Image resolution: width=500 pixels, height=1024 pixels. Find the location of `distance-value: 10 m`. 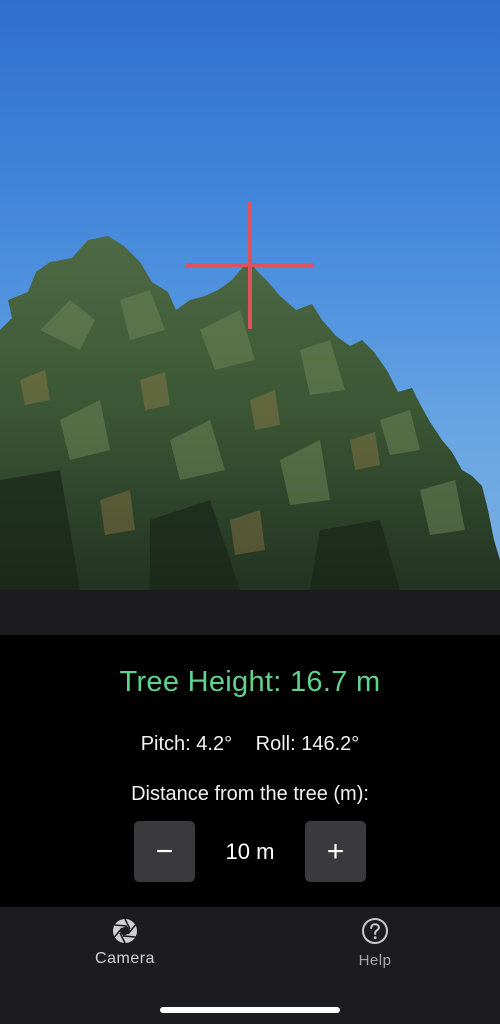

distance-value: 10 m is located at coordinates (250, 851).